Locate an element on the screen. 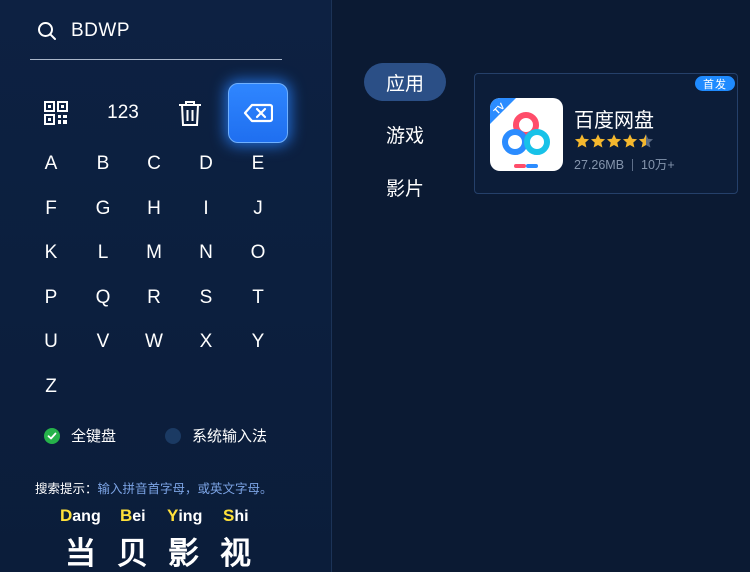 The height and width of the screenshot is (572, 750). key-c: C is located at coordinates (154, 164).